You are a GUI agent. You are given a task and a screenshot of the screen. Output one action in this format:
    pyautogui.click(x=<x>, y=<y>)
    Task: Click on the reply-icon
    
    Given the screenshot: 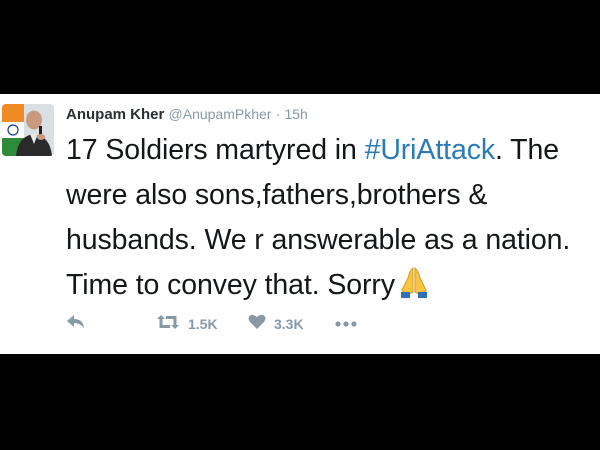 What is the action you would take?
    pyautogui.click(x=76, y=324)
    